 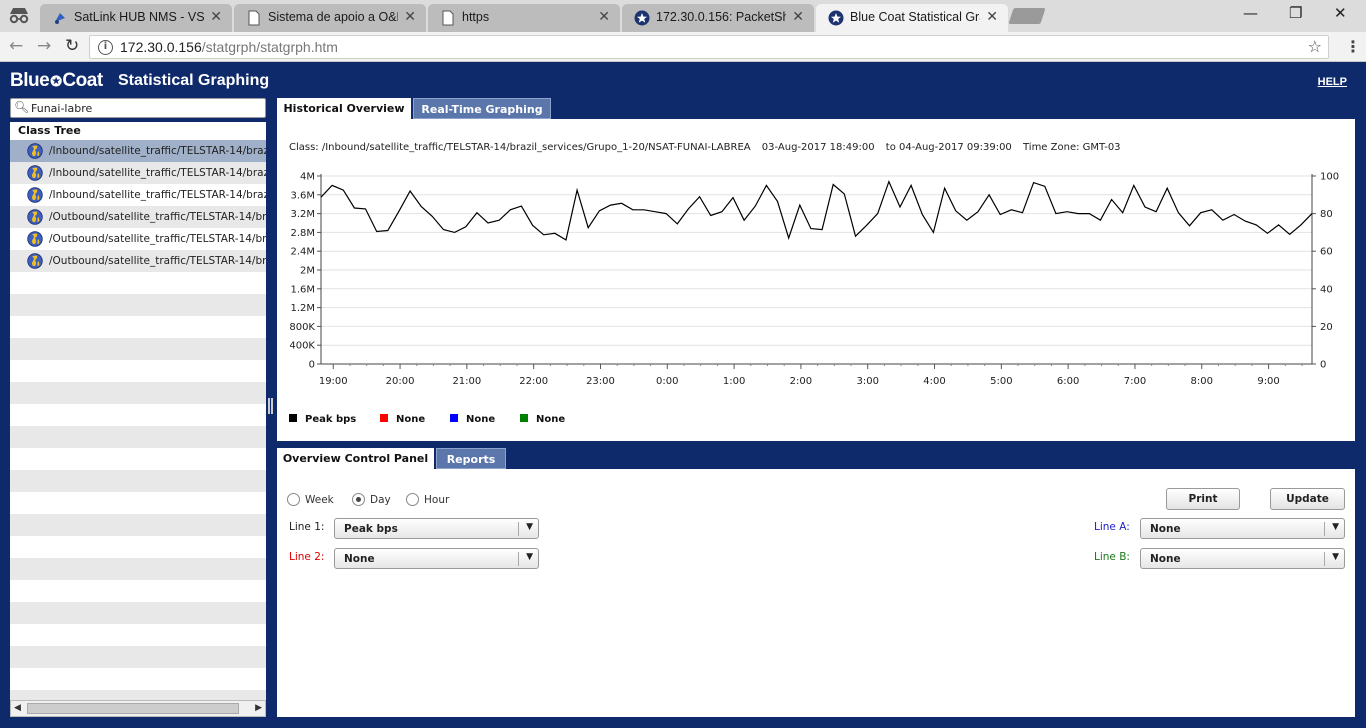 What do you see at coordinates (269, 47) in the screenshot?
I see `url-path: /statgrph/statgrph.htm` at bounding box center [269, 47].